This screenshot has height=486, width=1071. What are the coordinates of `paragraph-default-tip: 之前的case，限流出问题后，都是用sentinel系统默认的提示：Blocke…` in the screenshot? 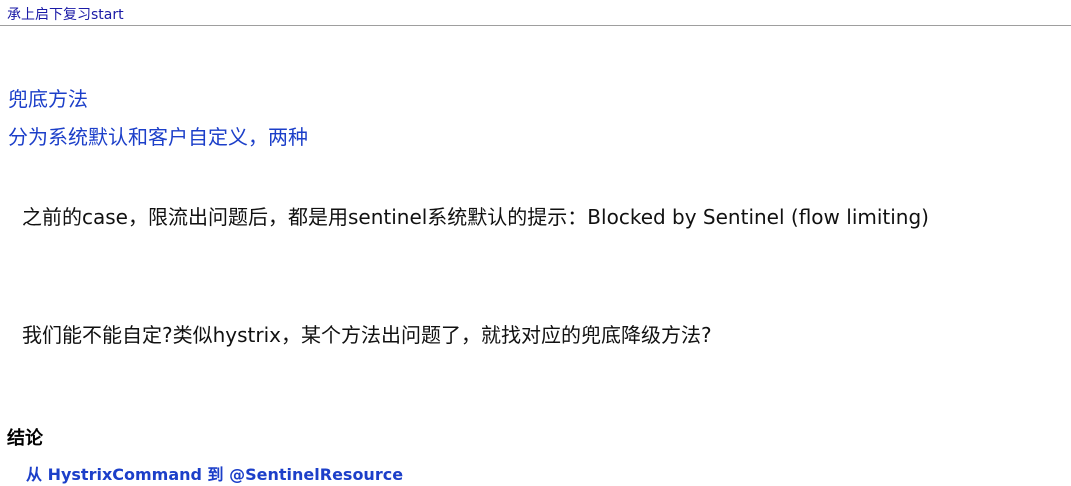 It's located at (475, 217).